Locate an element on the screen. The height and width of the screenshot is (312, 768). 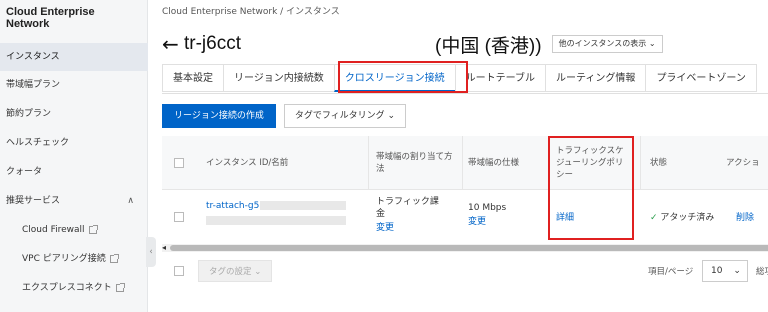
alloc-change-link: 変更 is located at coordinates (385, 228).